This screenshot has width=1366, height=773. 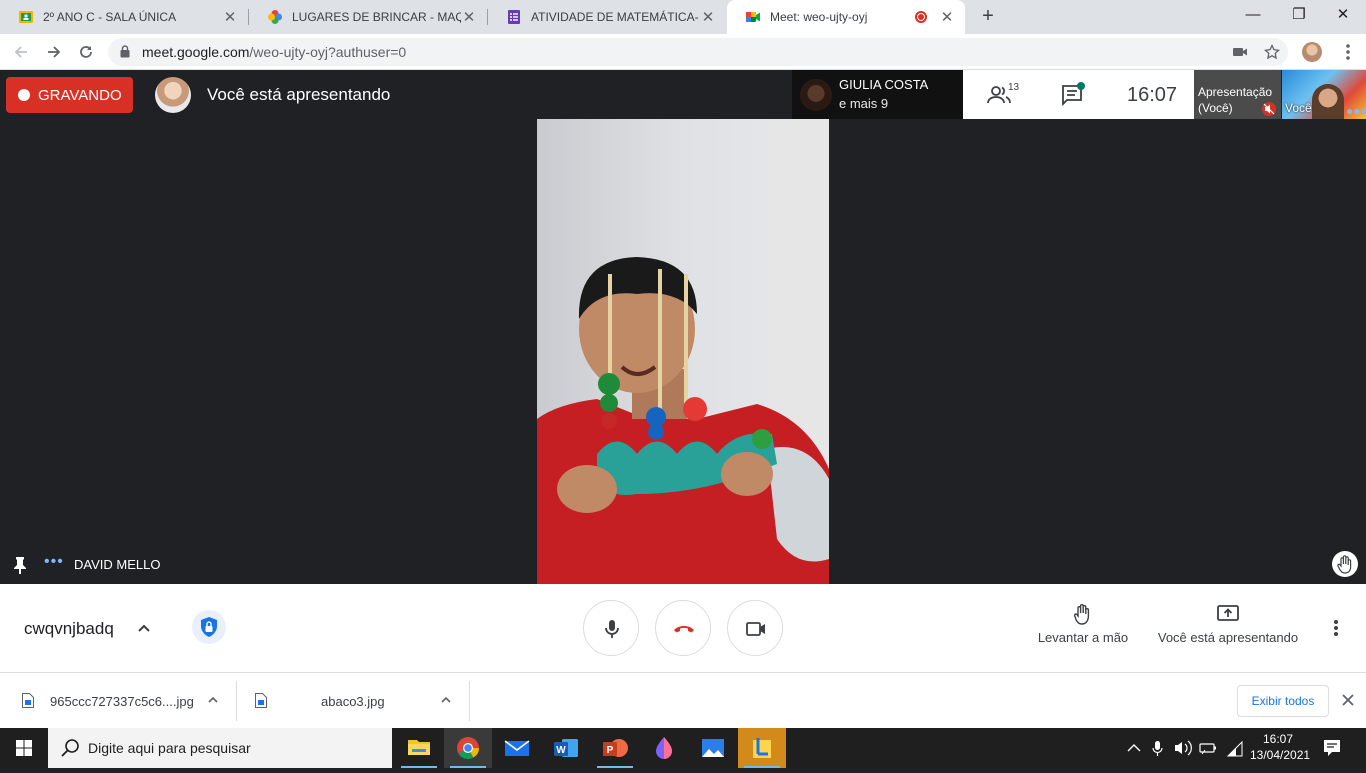 I want to click on camera-icon, so click(x=755, y=629).